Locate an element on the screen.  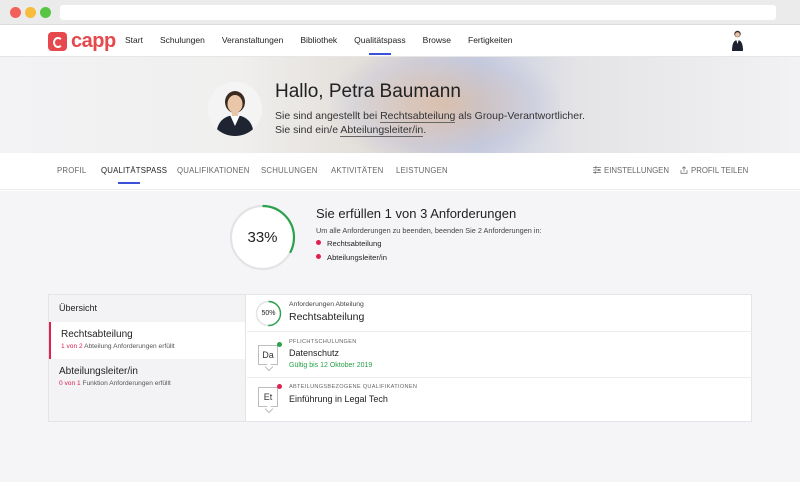
address-bar is located at coordinates (418, 12).